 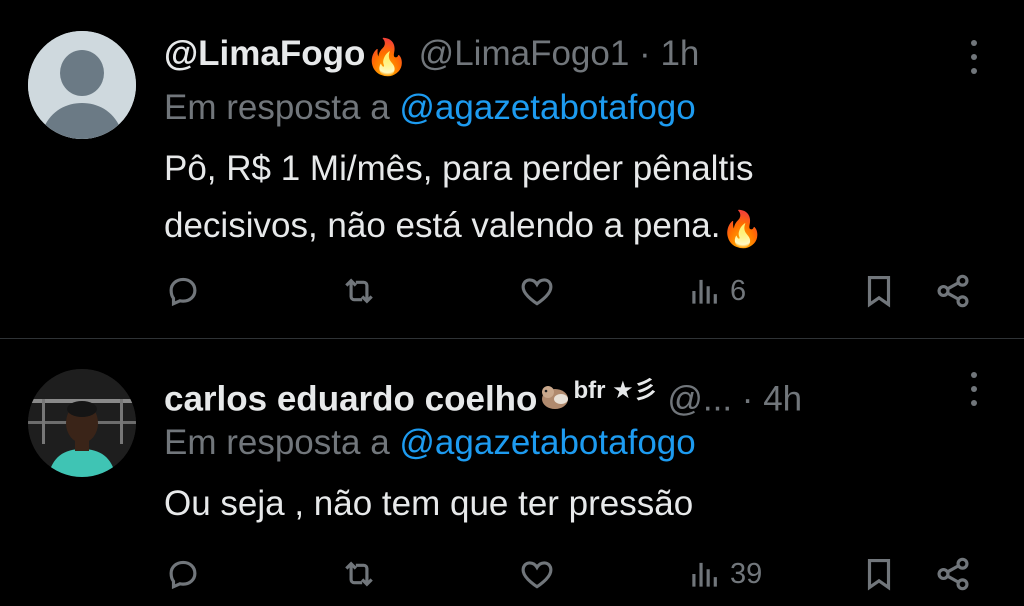 What do you see at coordinates (555, 397) in the screenshot?
I see `otter-emoji-shape` at bounding box center [555, 397].